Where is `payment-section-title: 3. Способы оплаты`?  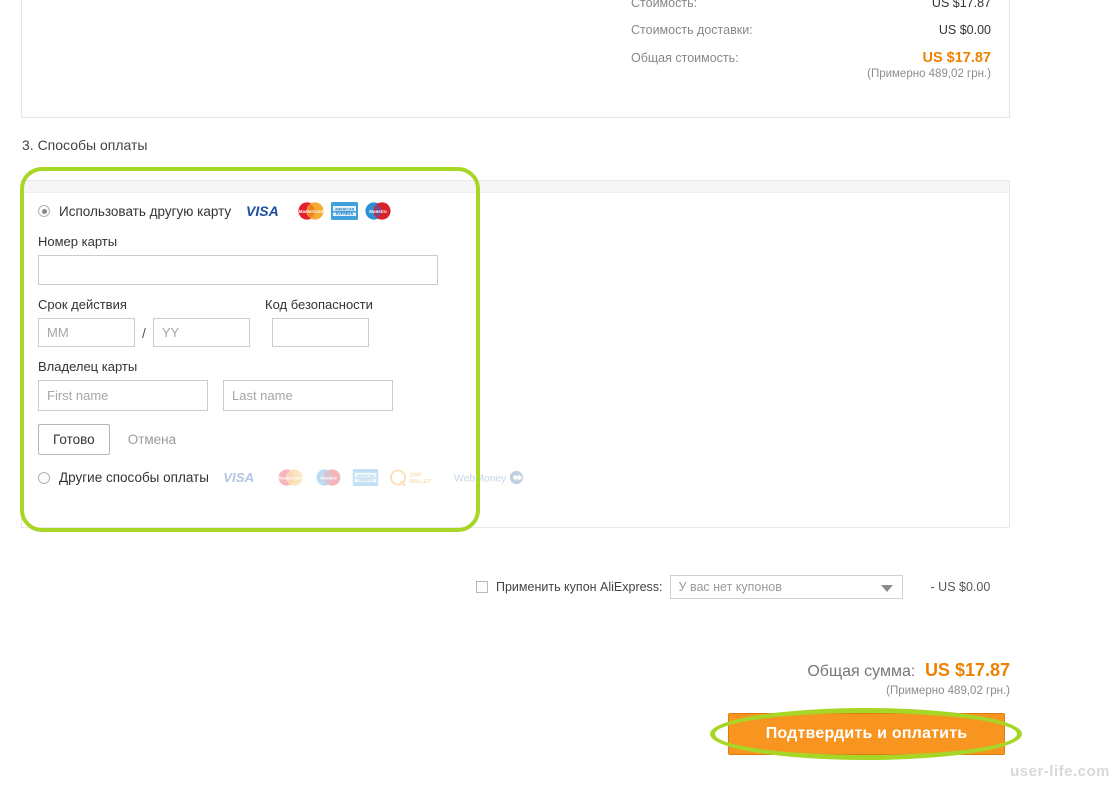 payment-section-title: 3. Способы оплаты is located at coordinates (85, 145).